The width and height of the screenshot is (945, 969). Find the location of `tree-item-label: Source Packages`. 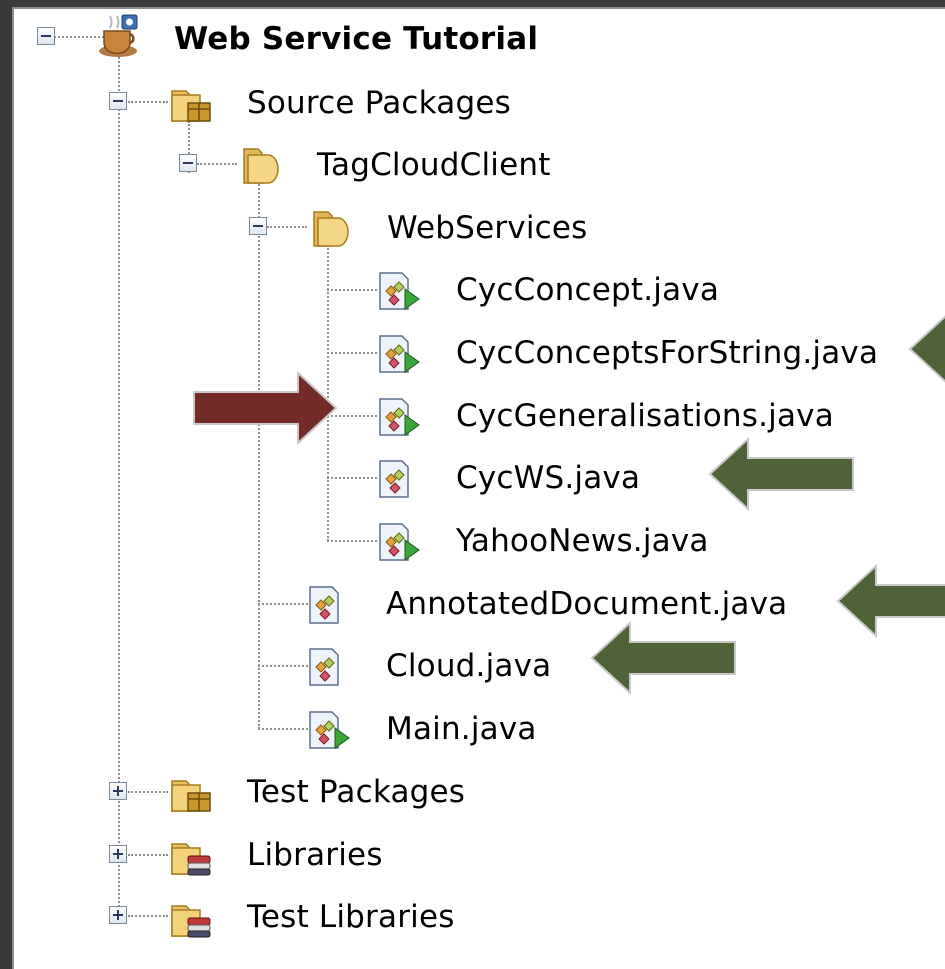

tree-item-label: Source Packages is located at coordinates (379, 103).